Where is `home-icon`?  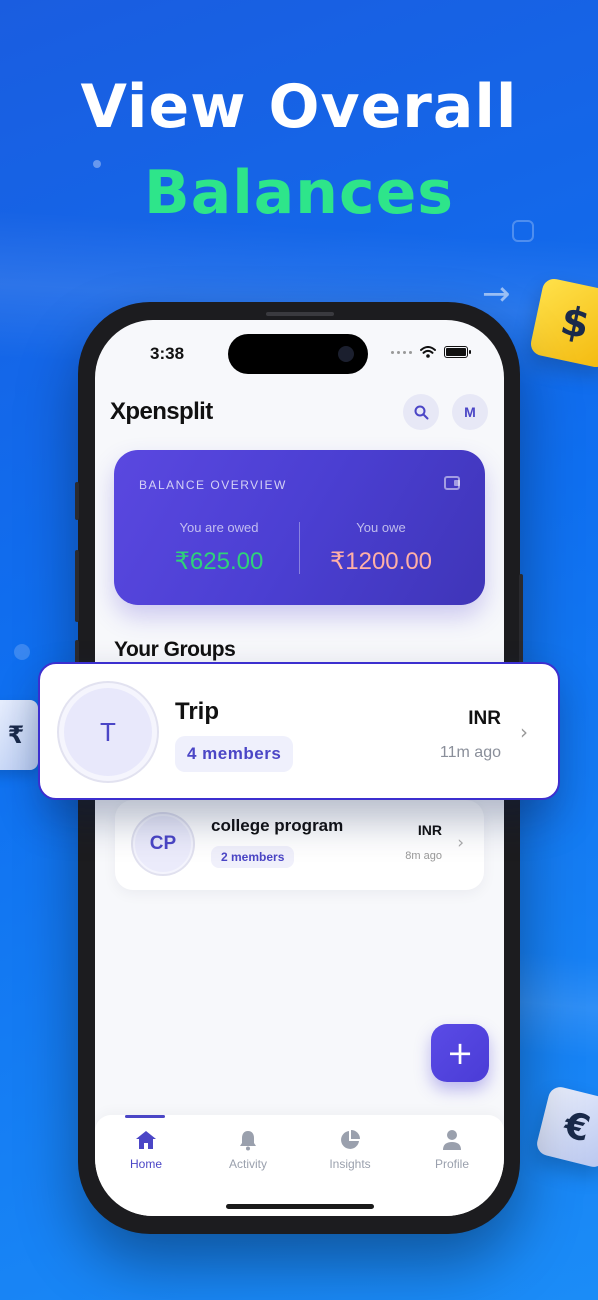
home-icon is located at coordinates (146, 1140).